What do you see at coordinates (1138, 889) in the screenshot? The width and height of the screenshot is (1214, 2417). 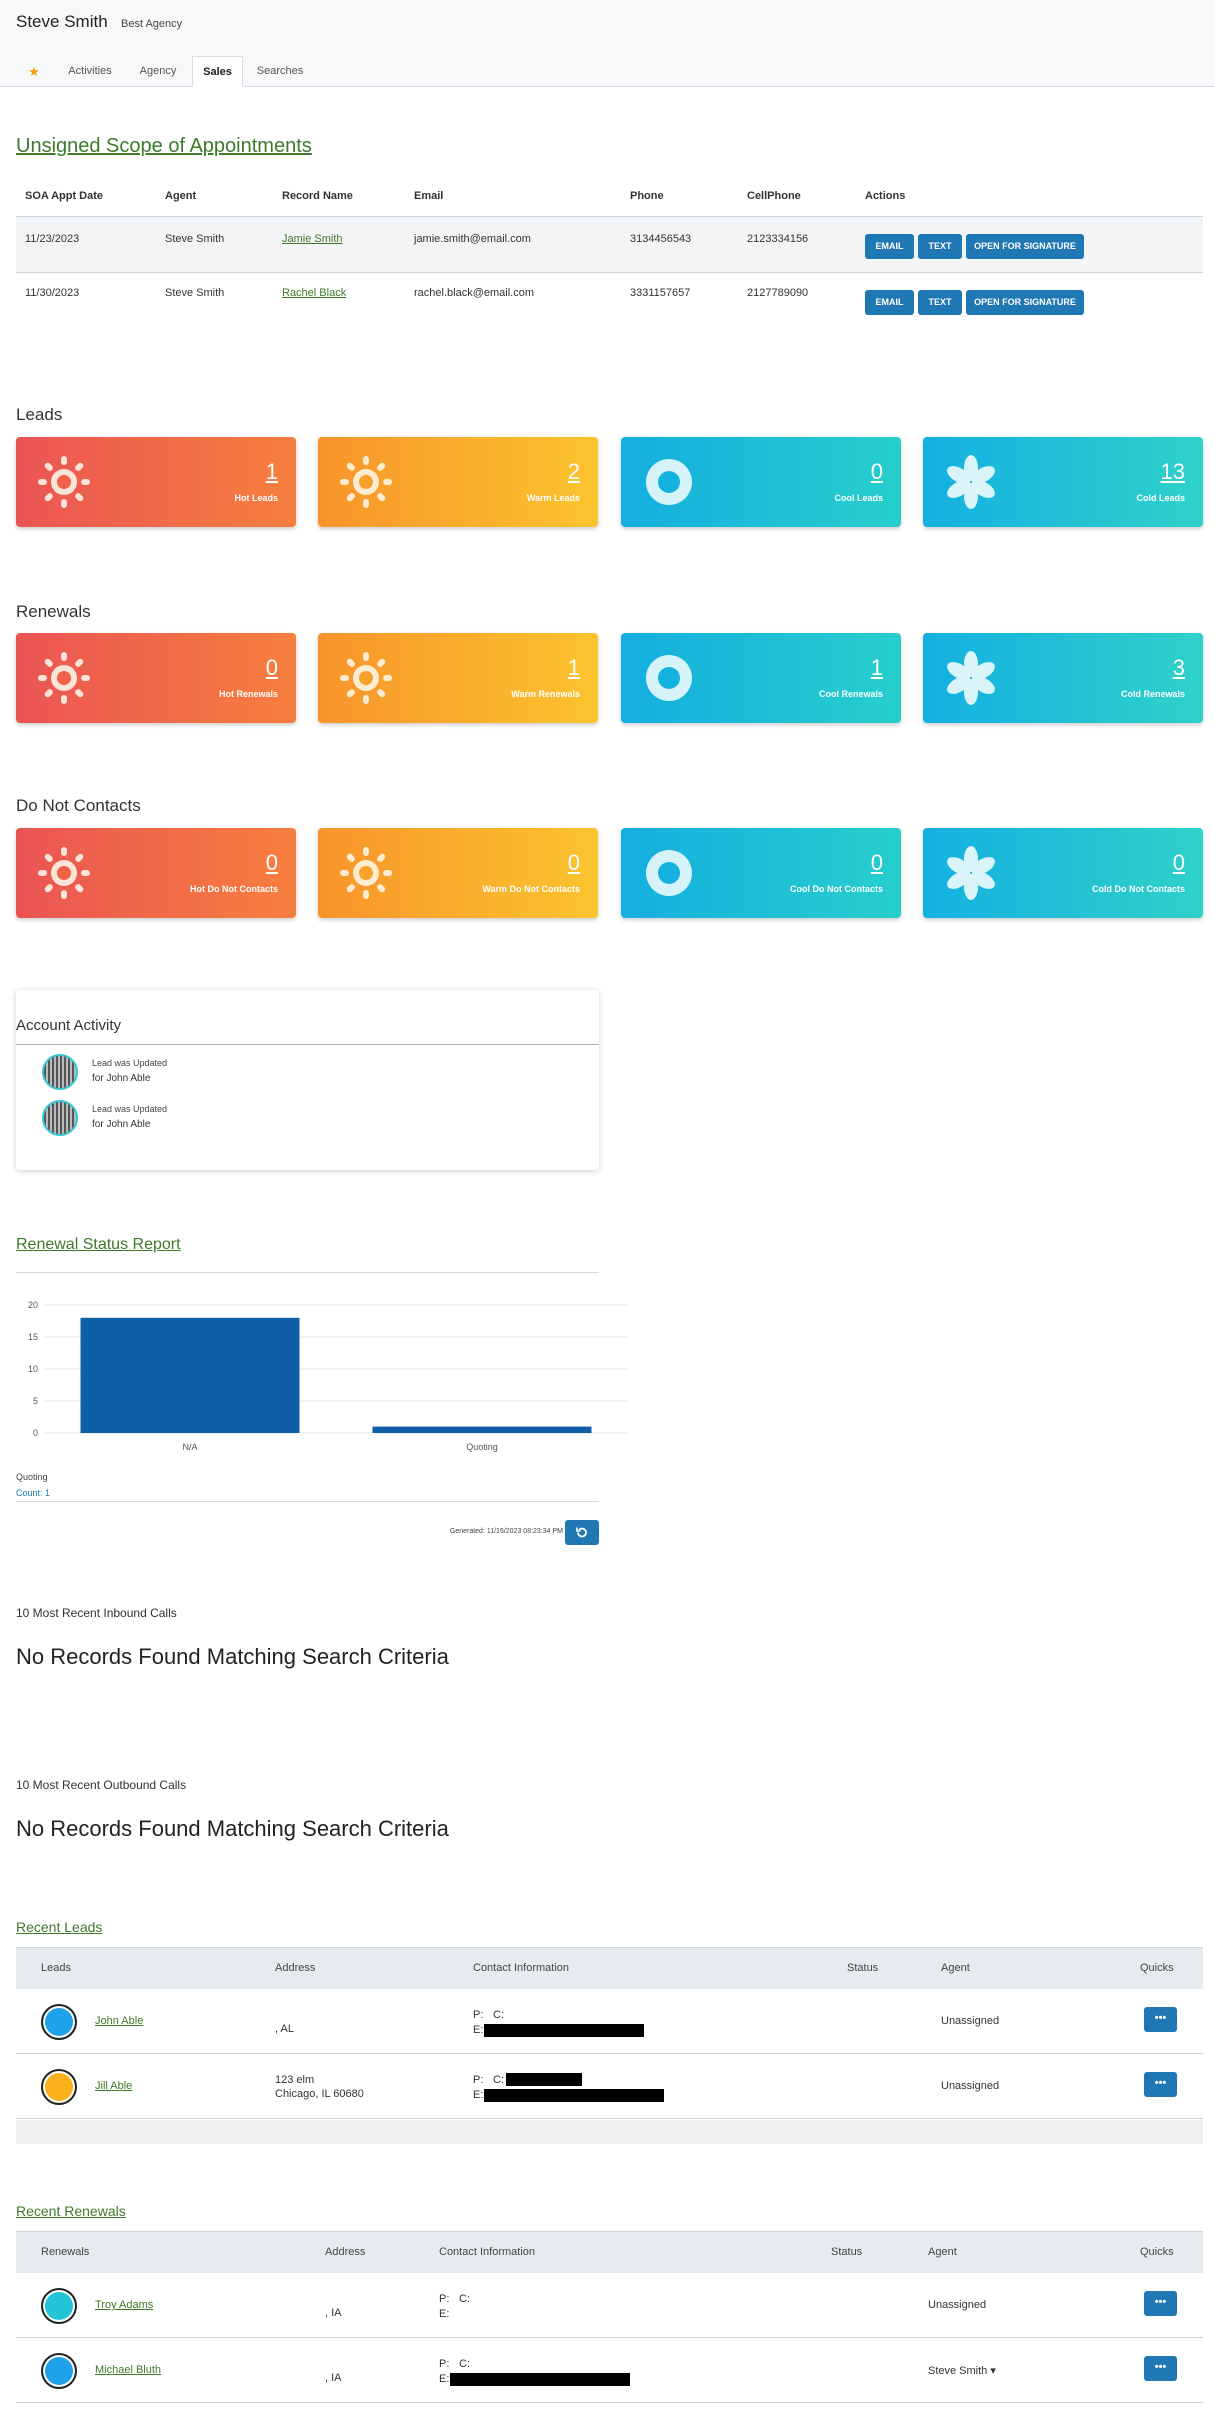 I see `cold-dnc-label: Cold Do Not Contacts` at bounding box center [1138, 889].